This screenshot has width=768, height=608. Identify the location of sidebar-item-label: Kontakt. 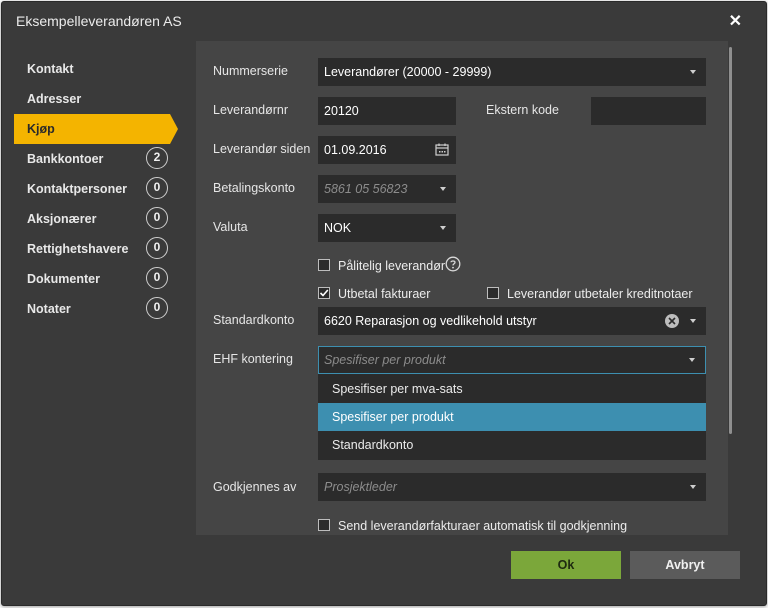
(50, 69).